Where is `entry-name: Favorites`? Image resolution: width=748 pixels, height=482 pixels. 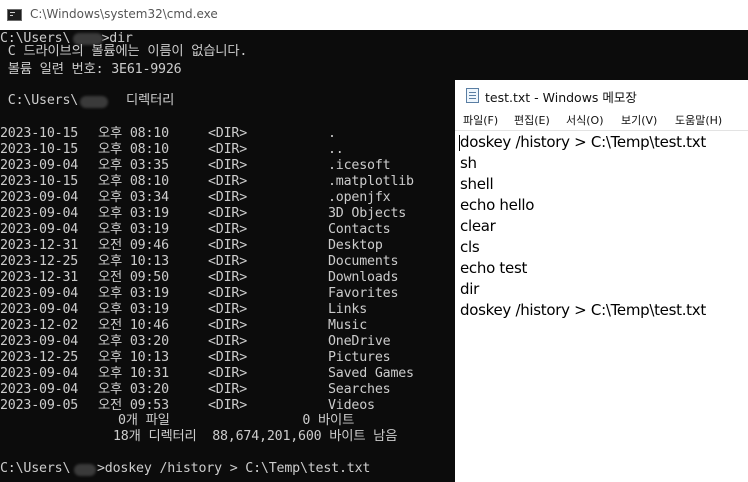 entry-name: Favorites is located at coordinates (363, 293).